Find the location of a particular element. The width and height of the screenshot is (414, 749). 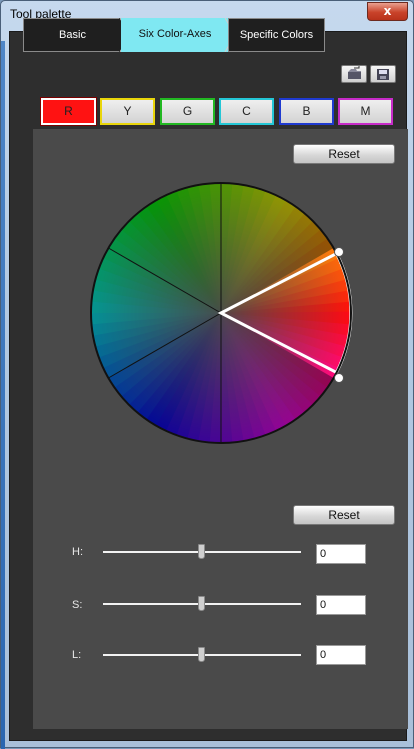

save-settings-icon is located at coordinates (383, 74).